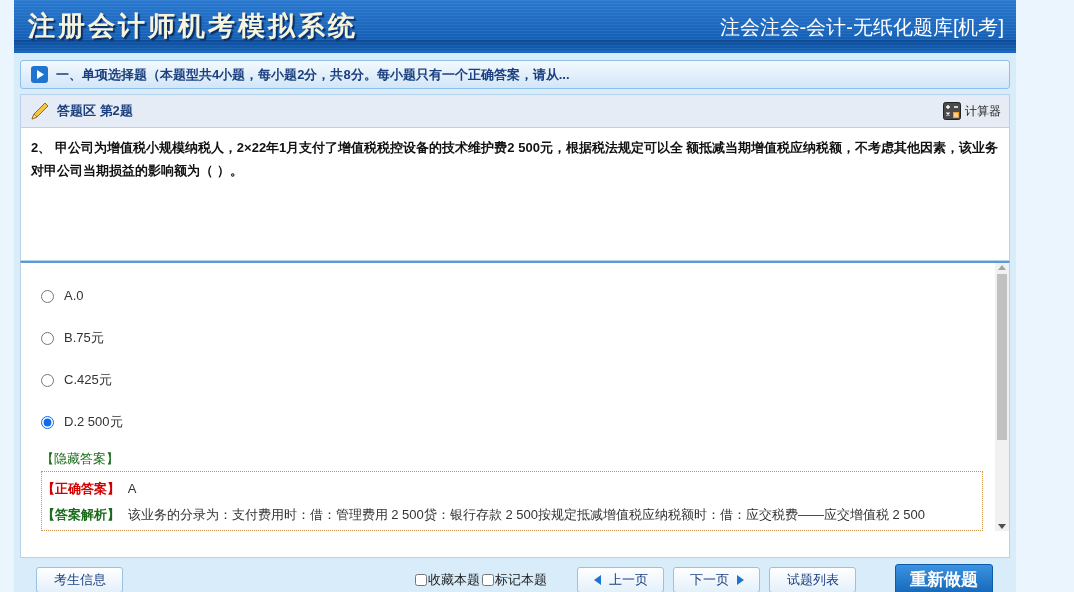 The width and height of the screenshot is (1074, 592). What do you see at coordinates (1002, 526) in the screenshot?
I see `scroll-down-icon` at bounding box center [1002, 526].